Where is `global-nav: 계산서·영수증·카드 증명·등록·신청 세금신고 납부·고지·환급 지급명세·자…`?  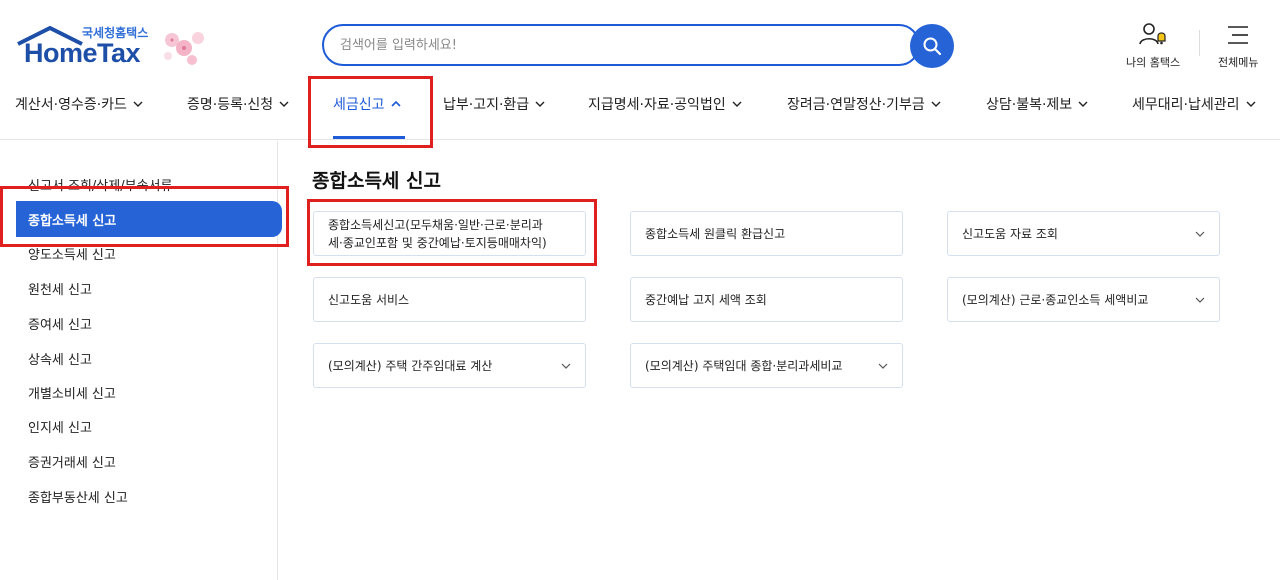
global-nav: 계산서·영수증·카드 증명·등록·신청 세금신고 납부·고지·환급 지급명세·자… is located at coordinates (640, 110).